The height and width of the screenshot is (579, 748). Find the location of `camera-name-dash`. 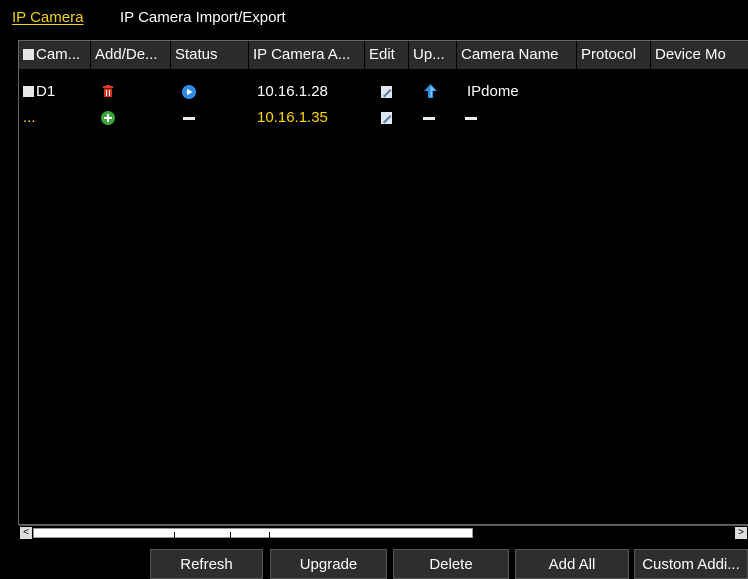

camera-name-dash is located at coordinates (471, 118).